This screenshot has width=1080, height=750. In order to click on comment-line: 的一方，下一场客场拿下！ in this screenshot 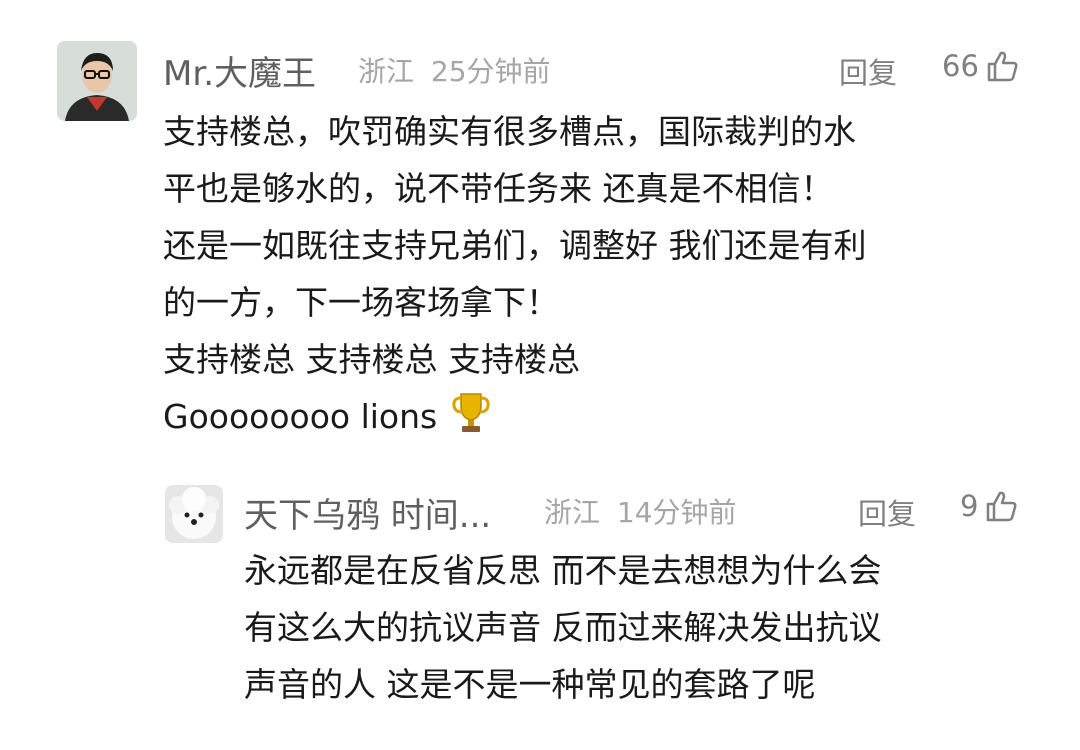, I will do `click(361, 302)`.